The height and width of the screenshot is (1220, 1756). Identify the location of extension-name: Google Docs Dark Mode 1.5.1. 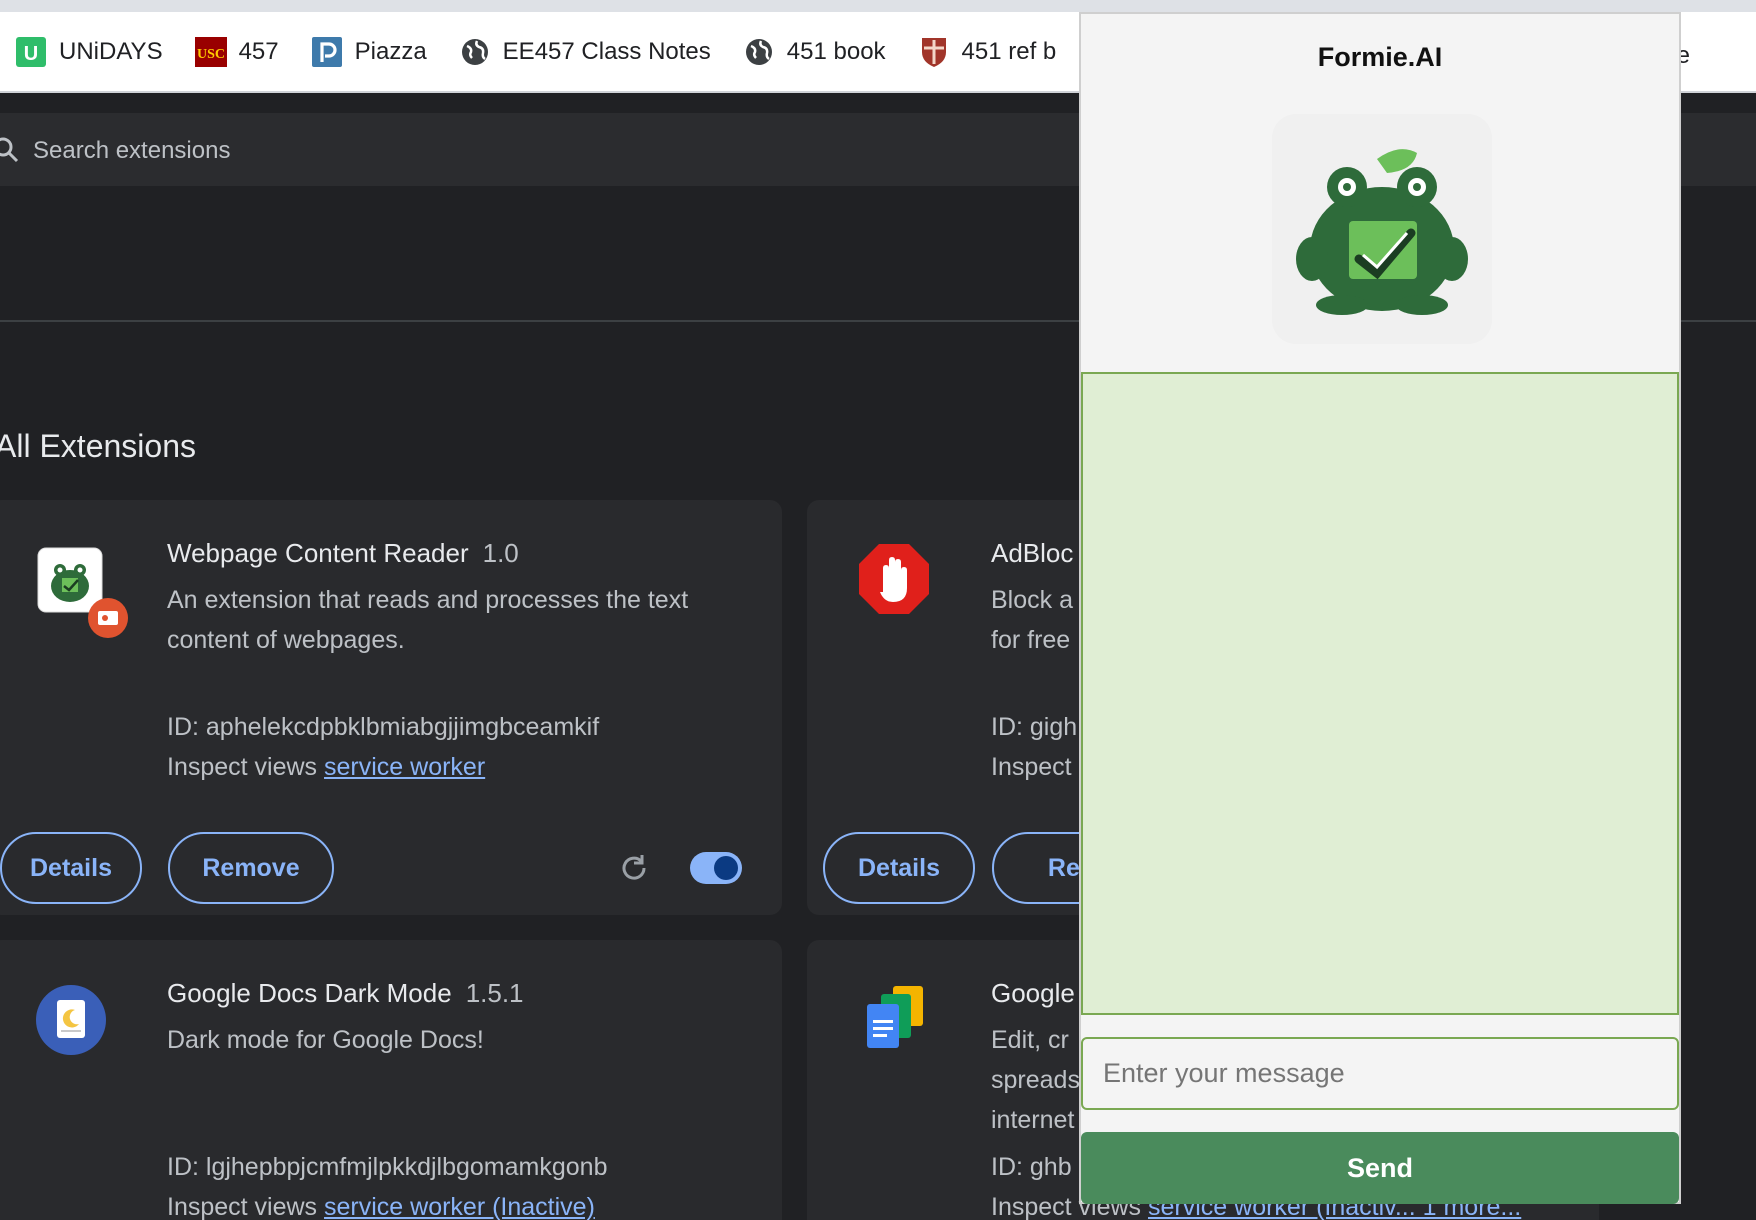
(345, 993).